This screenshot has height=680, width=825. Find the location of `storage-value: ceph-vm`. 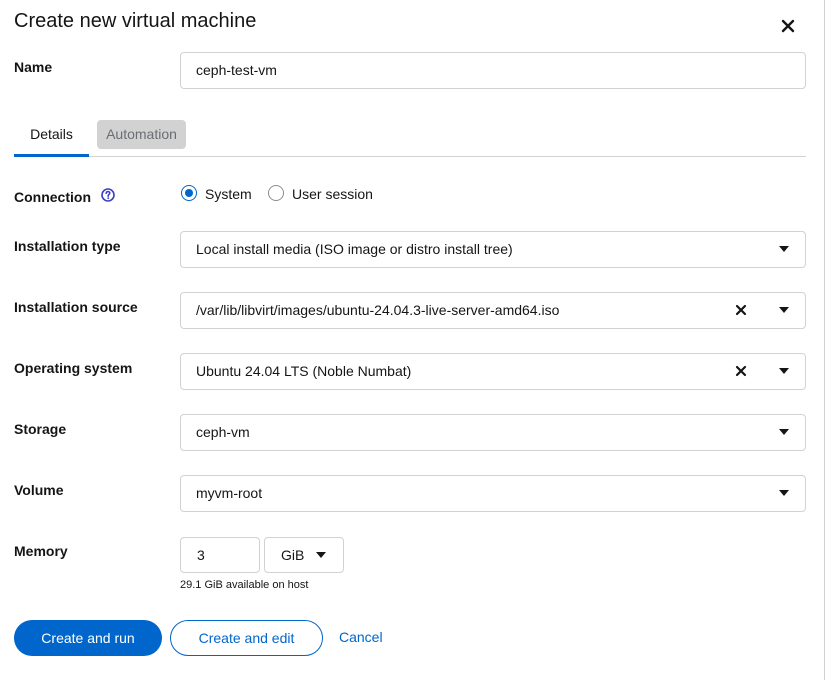

storage-value: ceph-vm is located at coordinates (223, 432).